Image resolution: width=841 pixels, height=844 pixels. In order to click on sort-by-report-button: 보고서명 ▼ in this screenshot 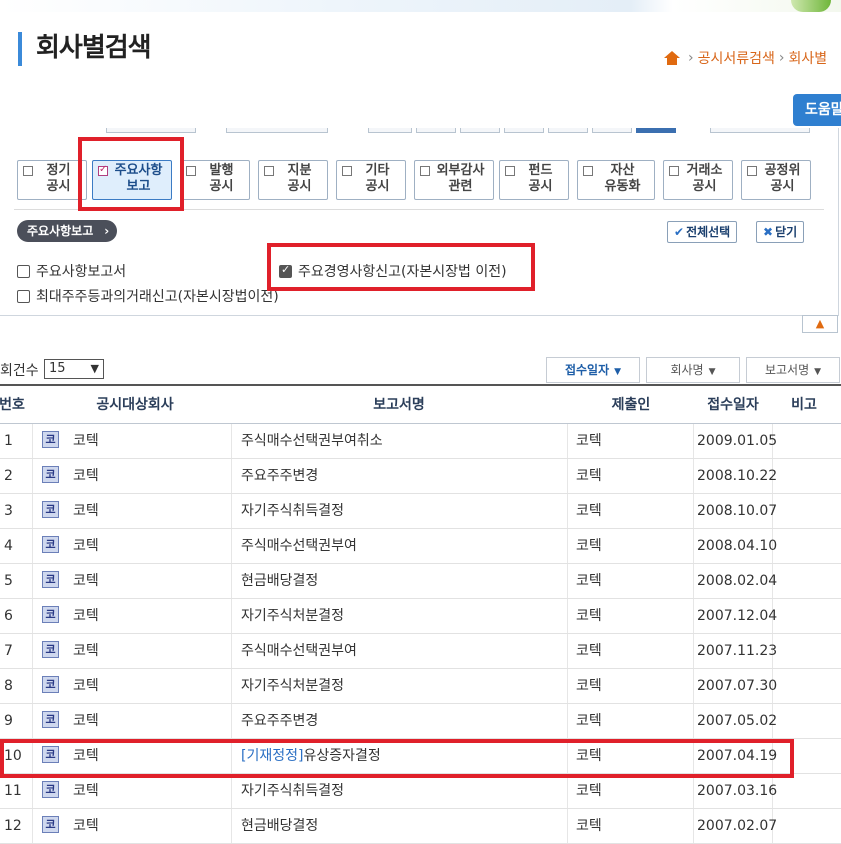, I will do `click(793, 370)`.